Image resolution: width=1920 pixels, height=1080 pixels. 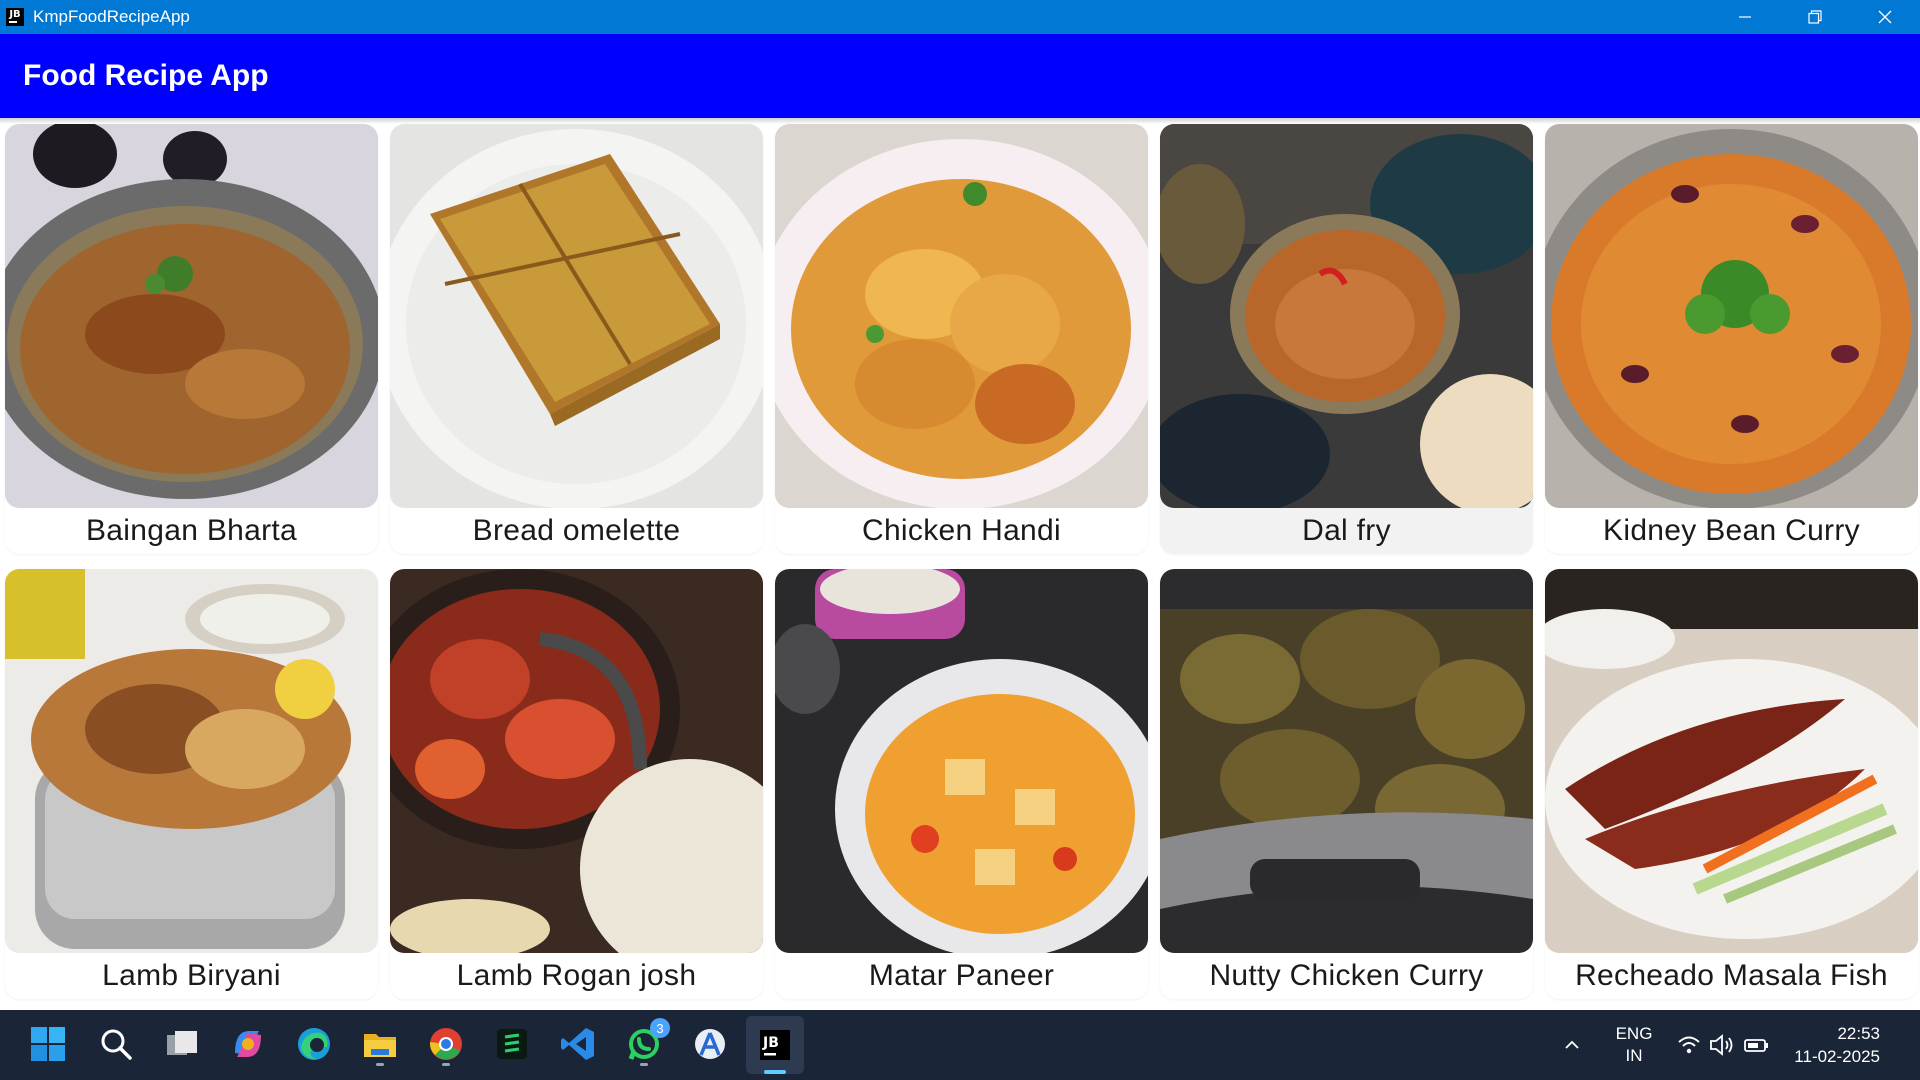 I want to click on copilot-icon, so click(x=248, y=1044).